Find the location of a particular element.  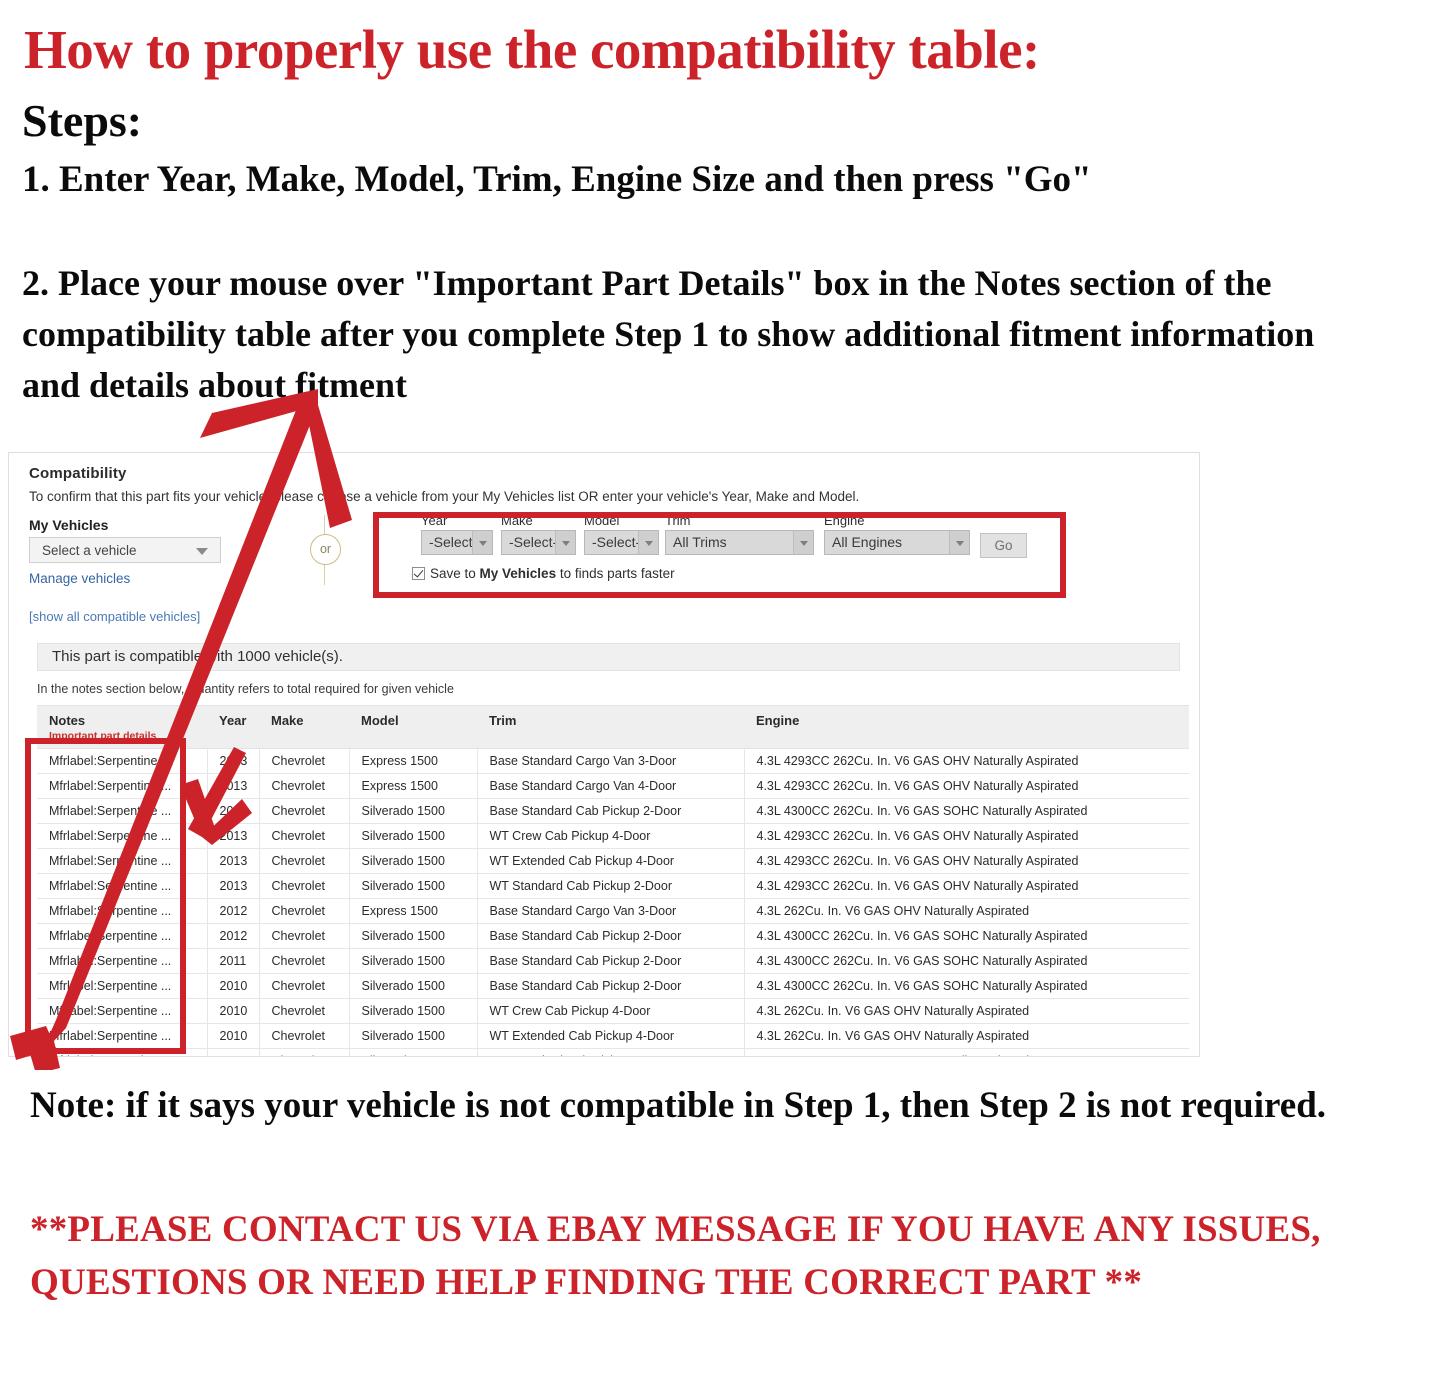

important-part-details-label: Important part details is located at coordinates (103, 736).